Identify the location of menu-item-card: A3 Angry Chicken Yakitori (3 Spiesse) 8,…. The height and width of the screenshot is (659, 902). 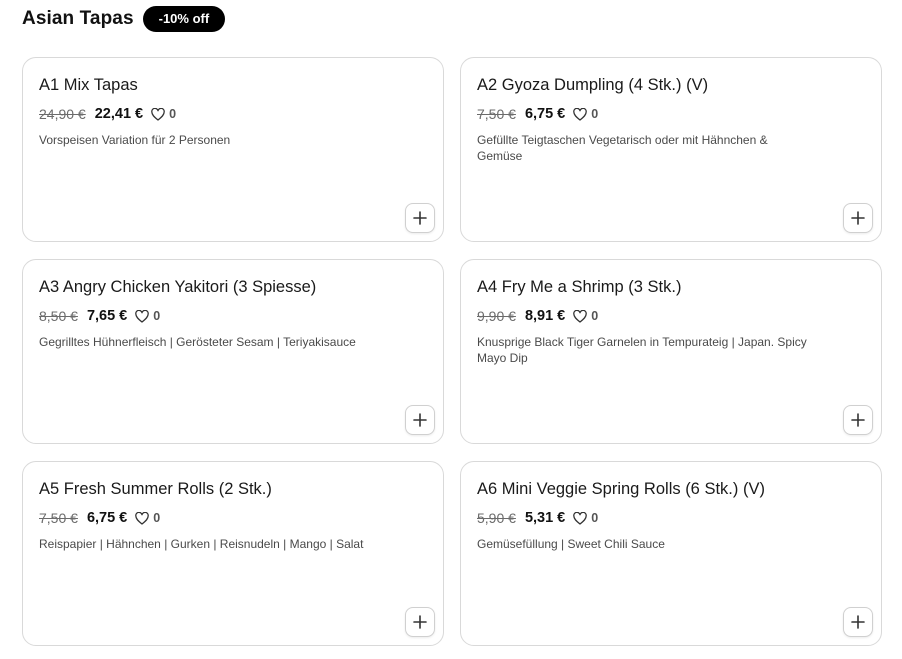
(233, 351).